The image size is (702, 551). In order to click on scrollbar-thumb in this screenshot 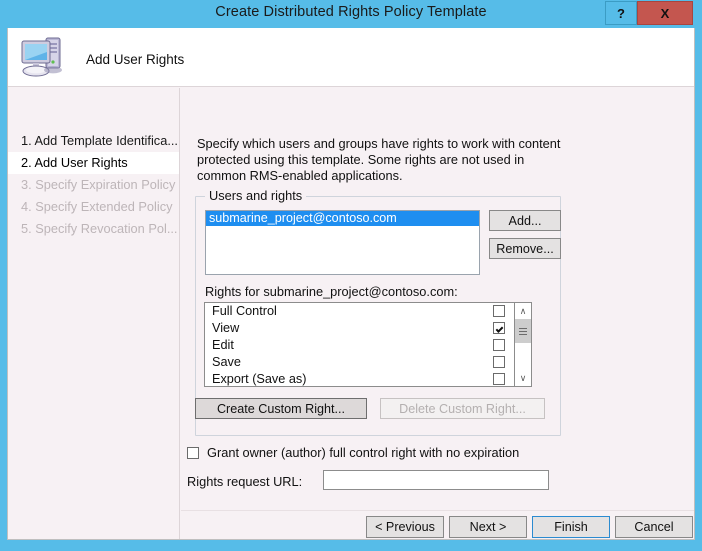, I will do `click(523, 331)`.